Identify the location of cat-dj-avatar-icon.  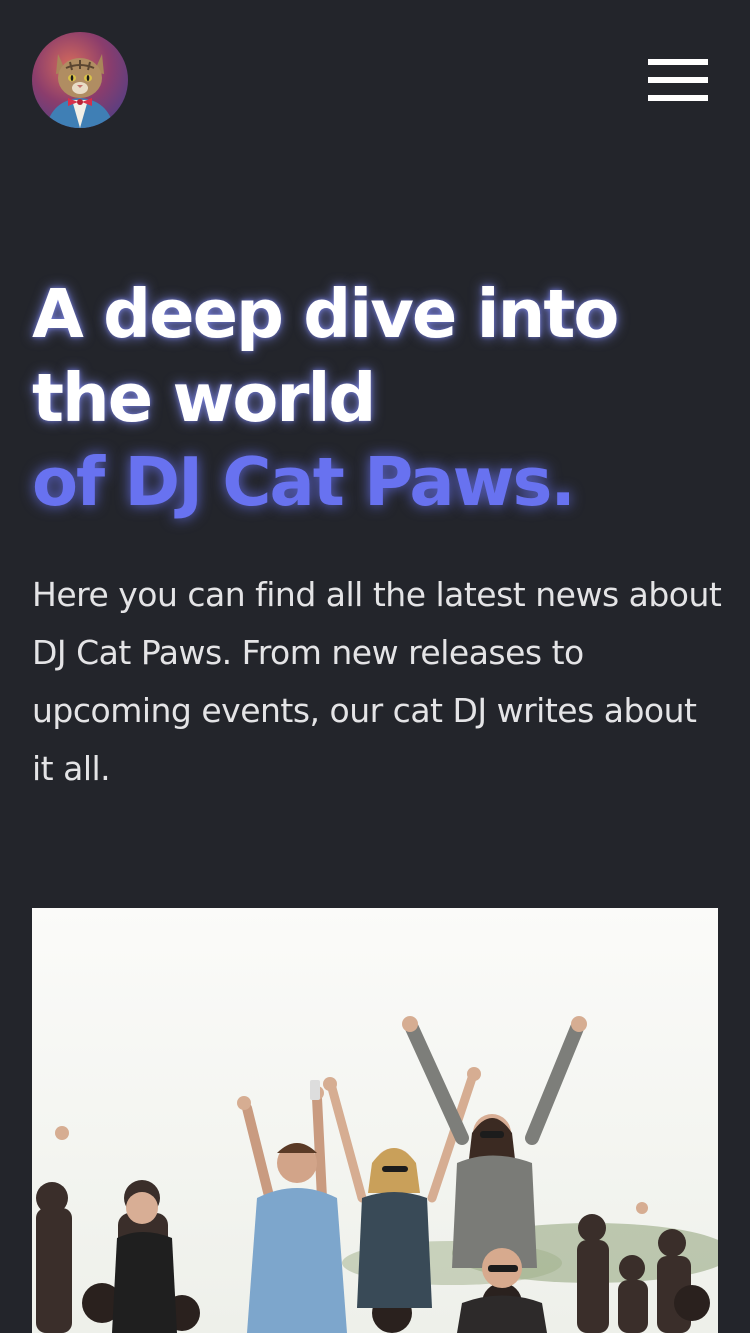
(80, 80).